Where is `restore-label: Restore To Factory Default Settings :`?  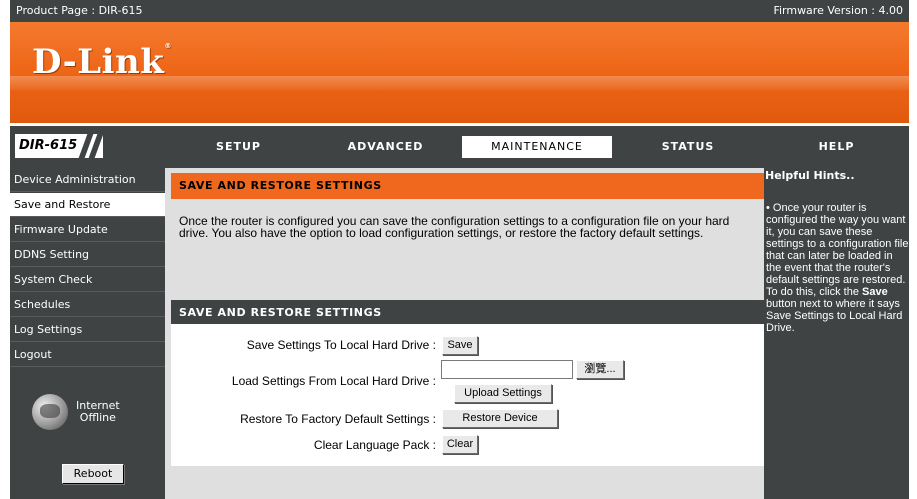 restore-label: Restore To Factory Default Settings : is located at coordinates (338, 419).